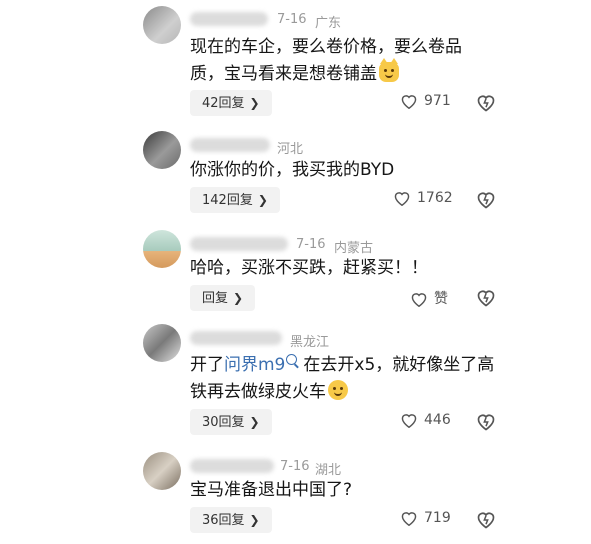  I want to click on like-button: 赞, so click(429, 298).